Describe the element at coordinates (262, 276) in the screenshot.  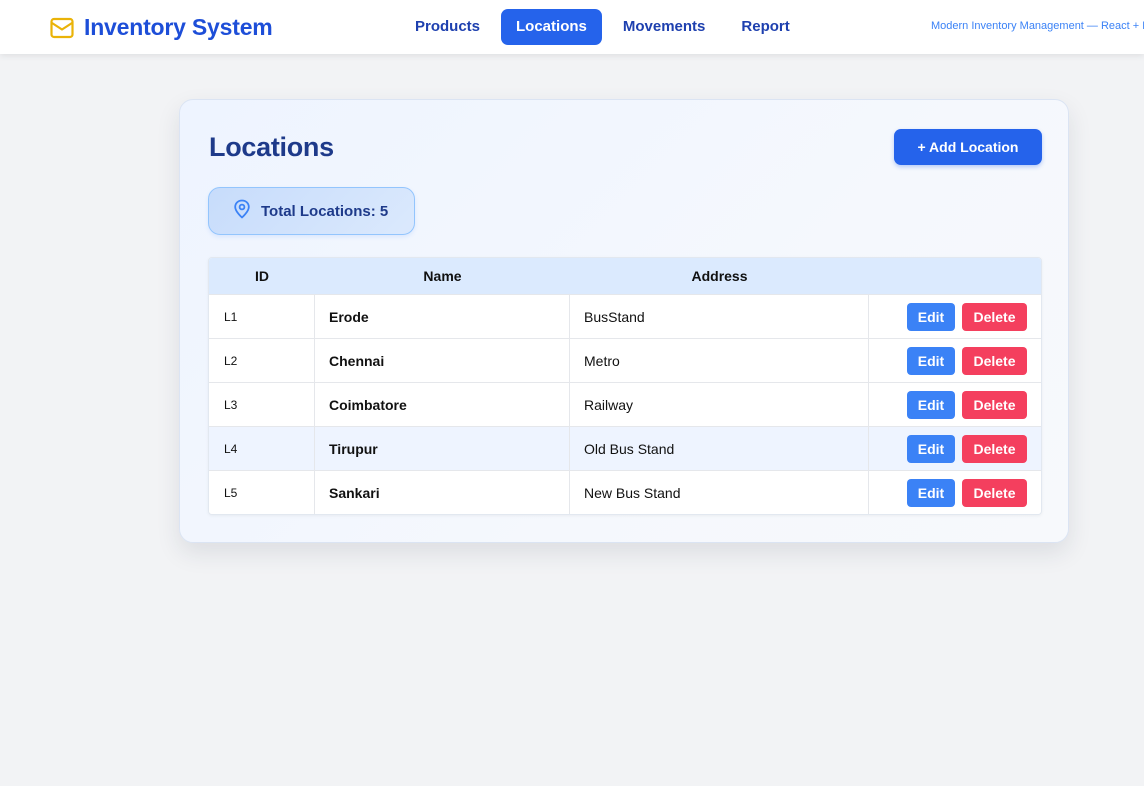
I see `column-header-id: ID` at that location.